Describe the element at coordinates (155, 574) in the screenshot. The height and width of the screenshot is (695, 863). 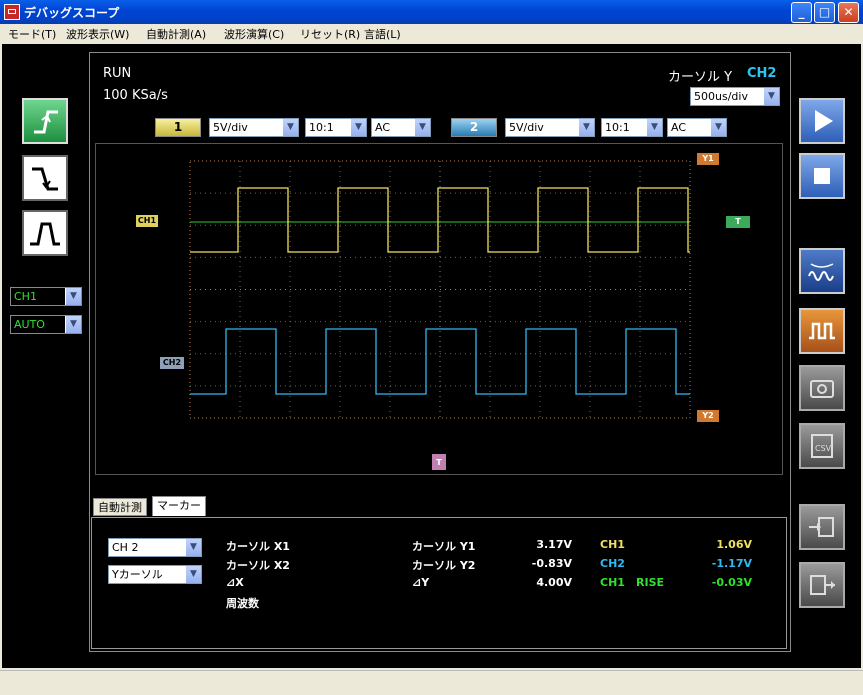
I see `cursor-type-select: Yカーソル ▼` at that location.